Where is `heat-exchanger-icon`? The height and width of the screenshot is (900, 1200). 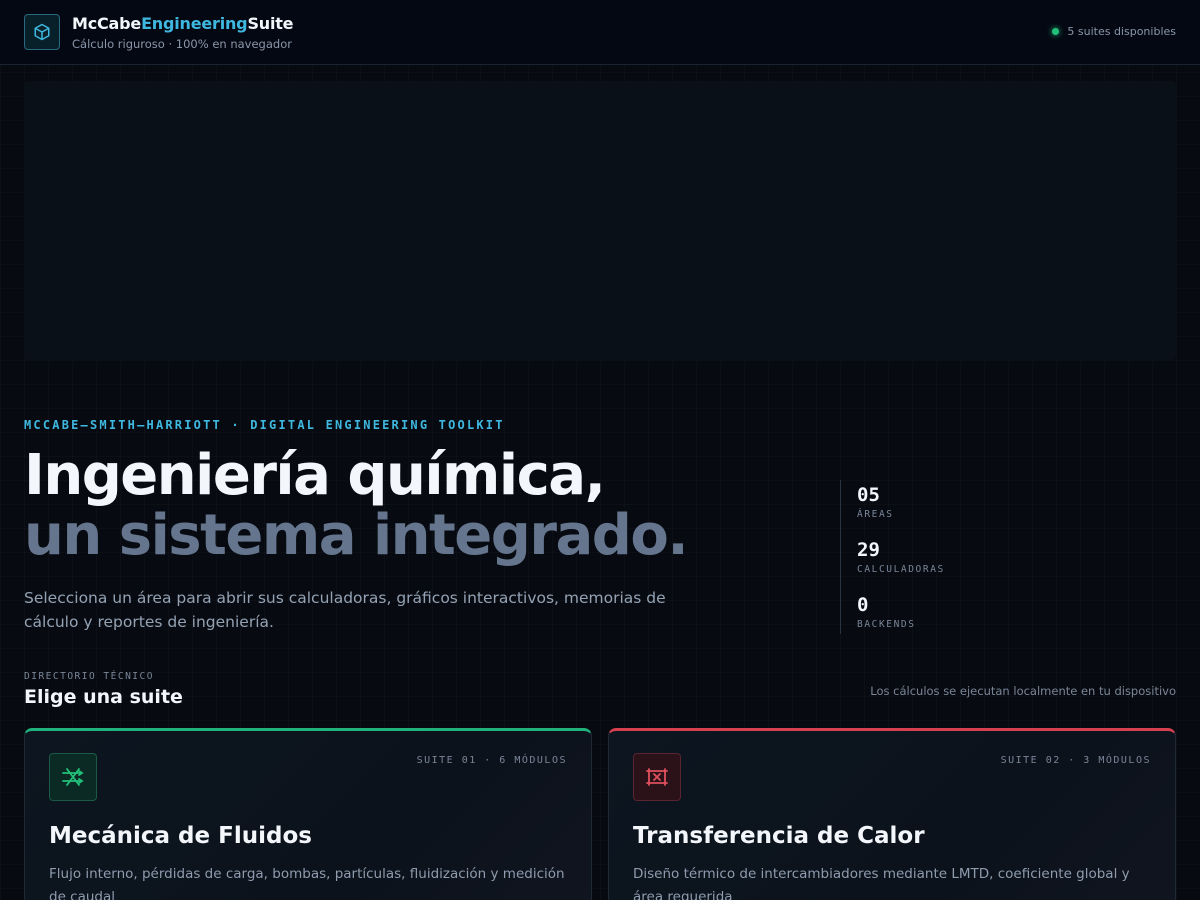 heat-exchanger-icon is located at coordinates (657, 777).